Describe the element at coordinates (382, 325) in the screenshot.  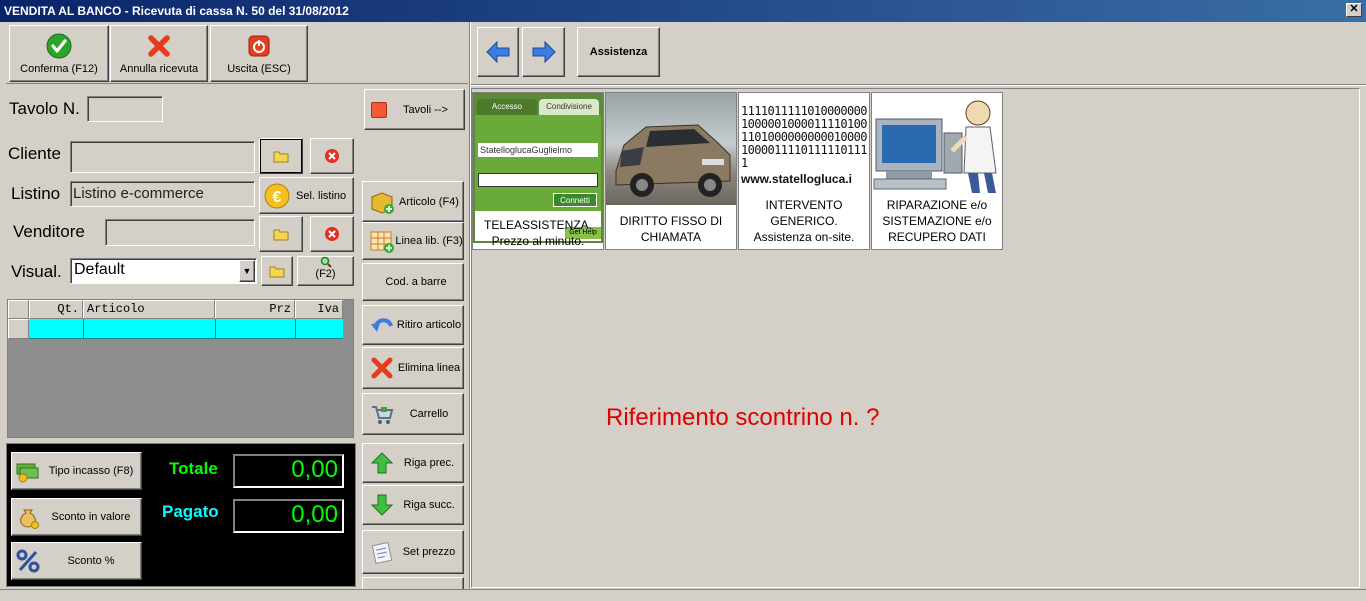
I see `undo-arrow-icon` at that location.